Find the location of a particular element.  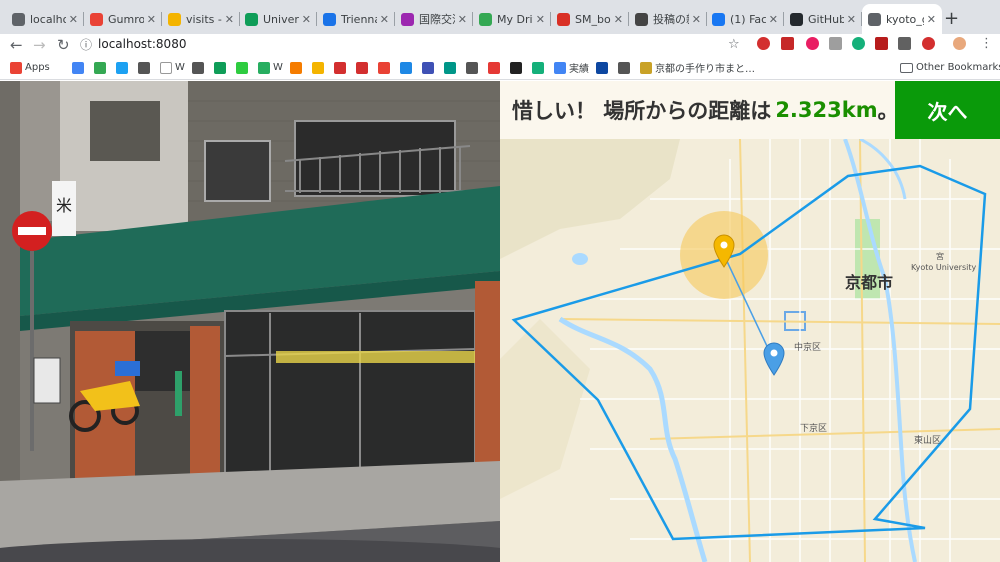

shop-sign-text: 米 is located at coordinates (64, 205).